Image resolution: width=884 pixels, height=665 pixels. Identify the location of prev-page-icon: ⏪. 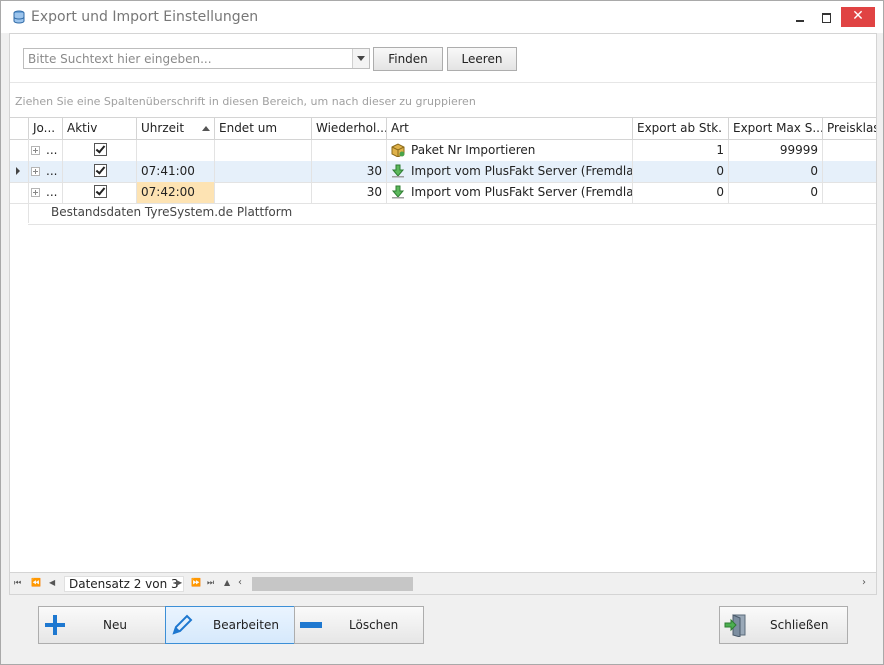
(36, 582).